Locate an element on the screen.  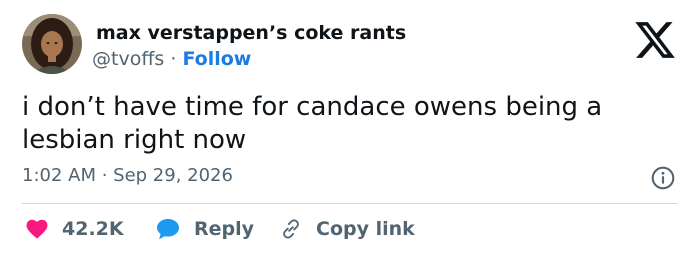
author-name: max verstappen’s coke rants is located at coordinates (251, 33).